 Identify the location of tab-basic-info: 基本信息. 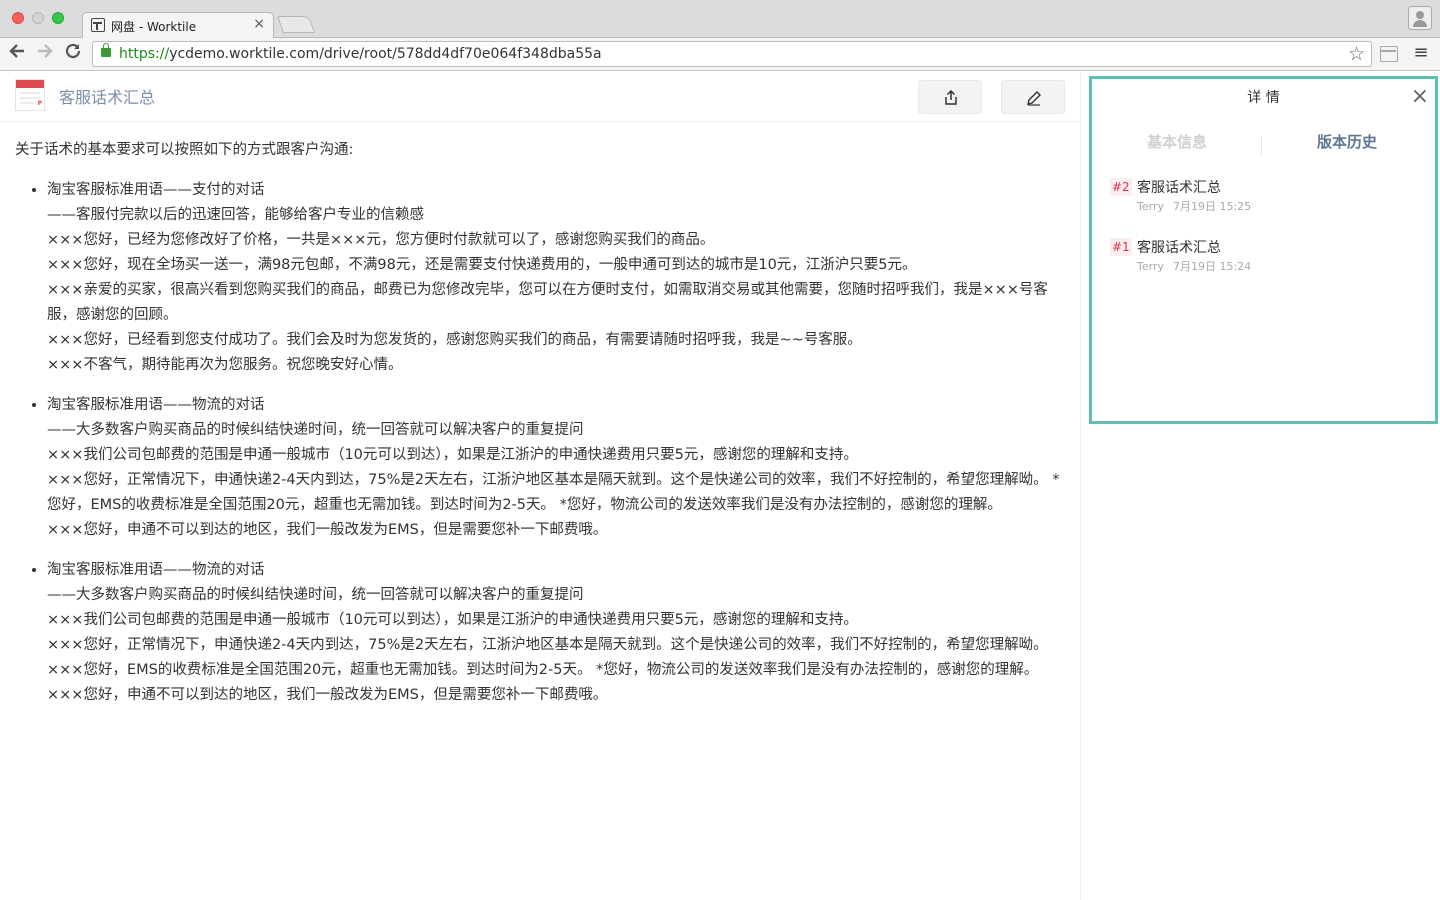
(1177, 141).